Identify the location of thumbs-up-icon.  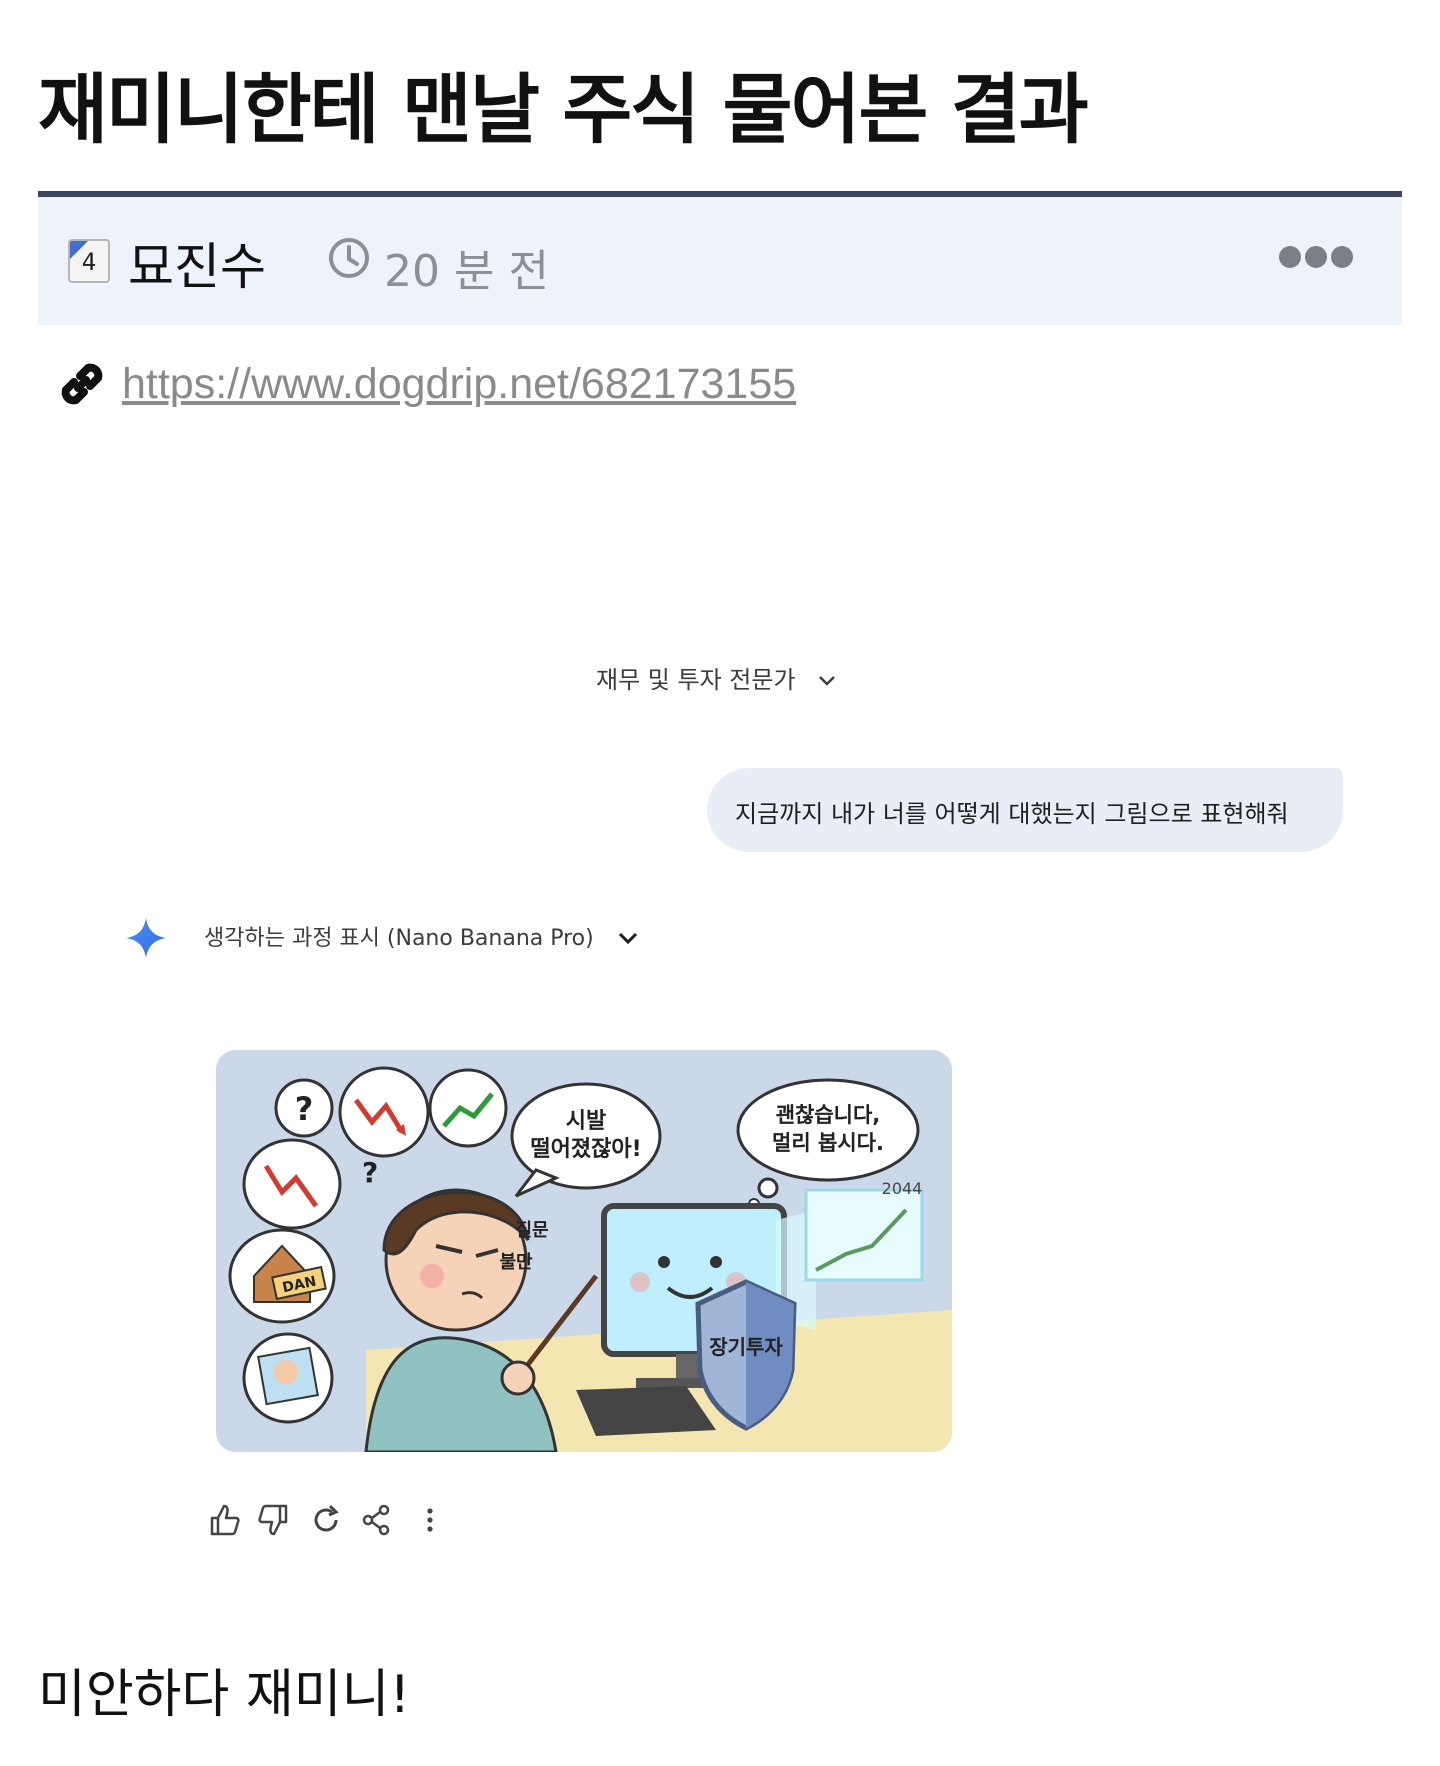
(224, 1520).